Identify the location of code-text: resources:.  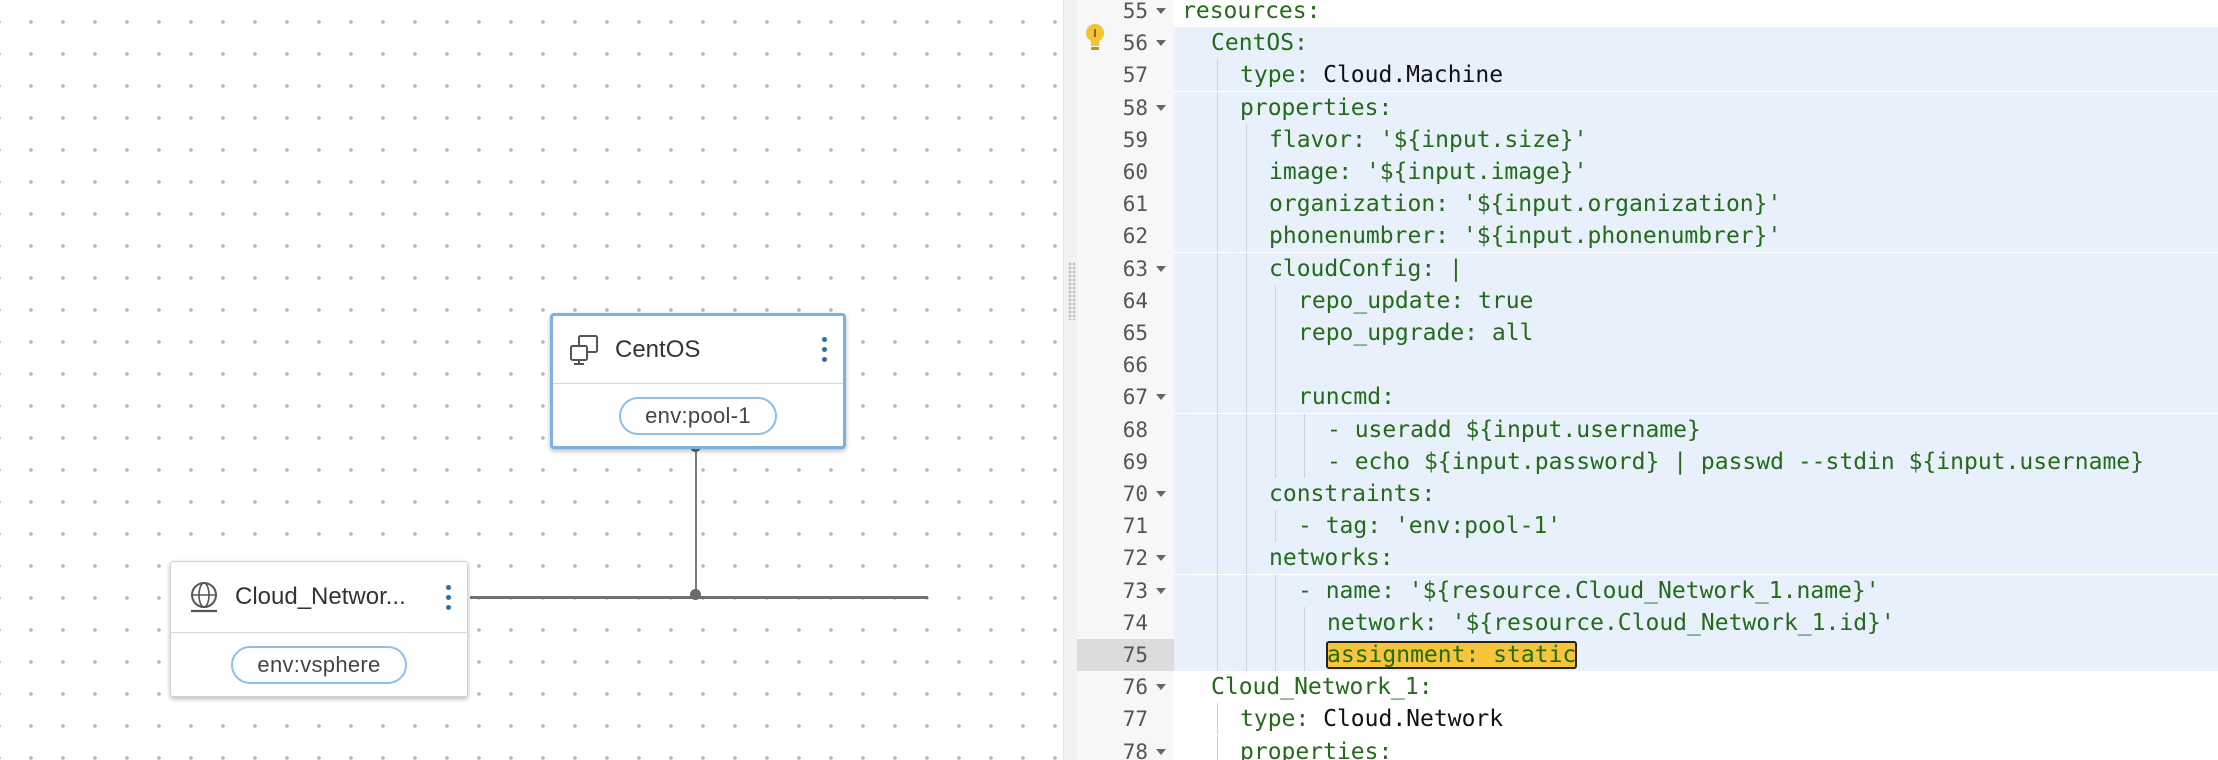
(1251, 13).